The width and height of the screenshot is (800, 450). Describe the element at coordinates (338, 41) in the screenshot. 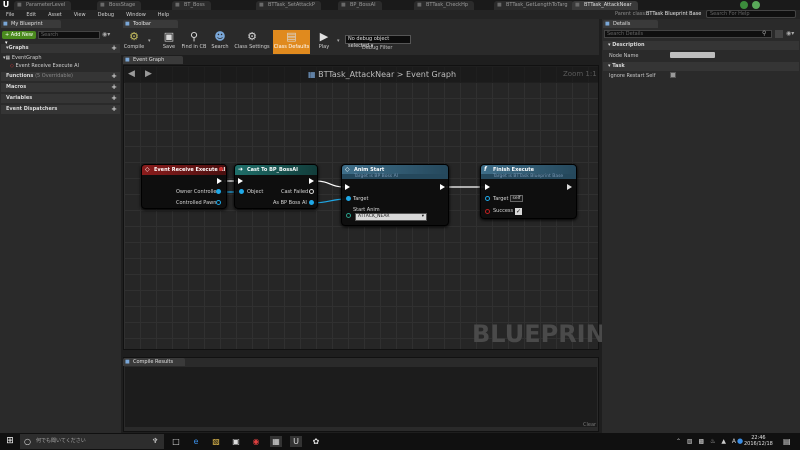

I see `play-options-icon: ▾` at that location.